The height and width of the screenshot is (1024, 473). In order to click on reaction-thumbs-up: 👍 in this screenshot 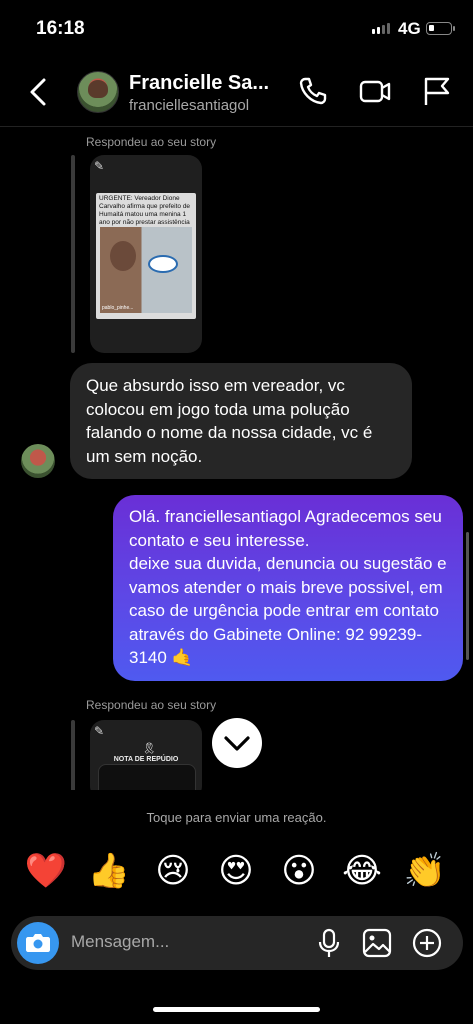, I will do `click(109, 871)`.